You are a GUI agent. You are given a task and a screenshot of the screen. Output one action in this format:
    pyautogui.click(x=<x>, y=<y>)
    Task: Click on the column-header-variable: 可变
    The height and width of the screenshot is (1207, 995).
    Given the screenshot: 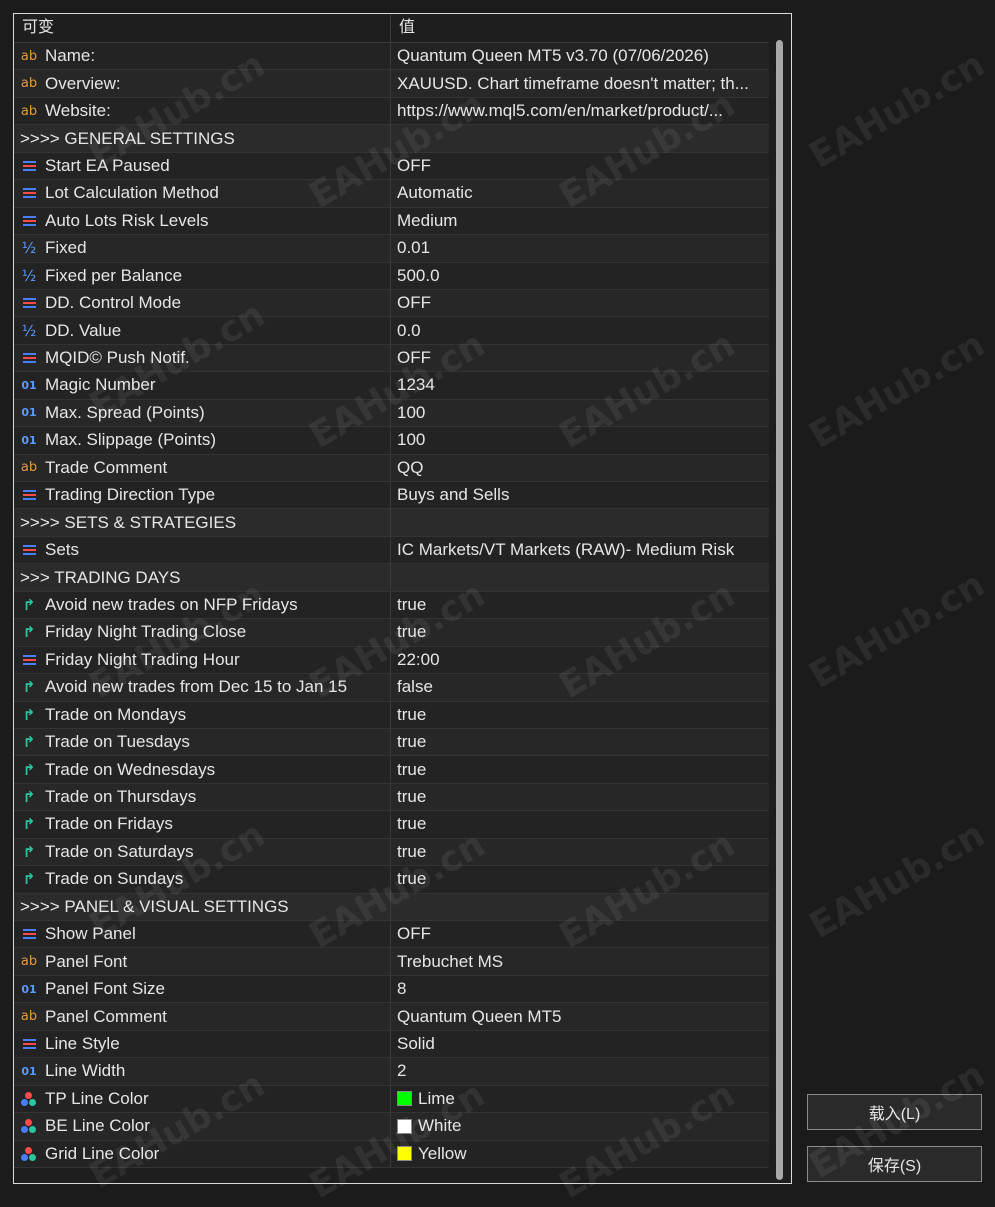 What is the action you would take?
    pyautogui.click(x=202, y=28)
    